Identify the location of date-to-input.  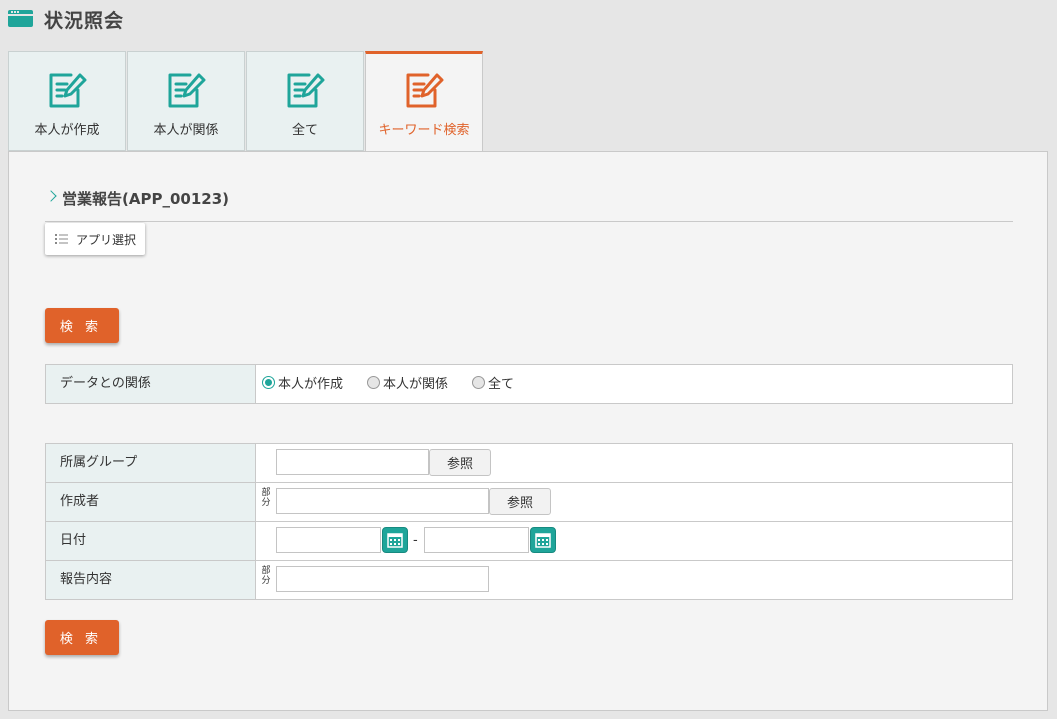
(476, 540).